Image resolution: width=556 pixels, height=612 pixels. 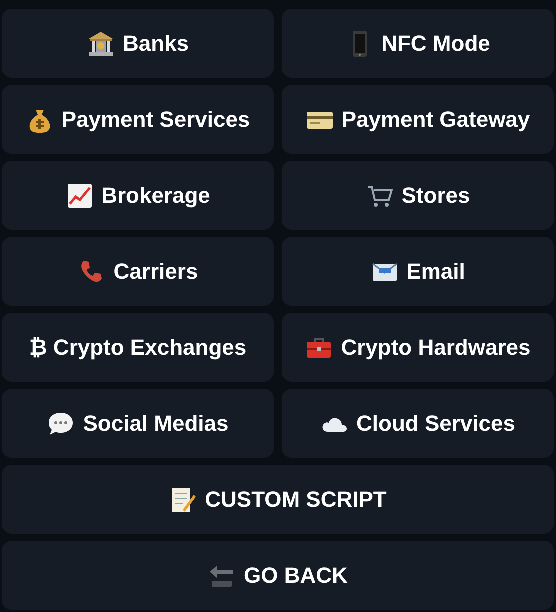 What do you see at coordinates (418, 423) in the screenshot?
I see `keyboard-button: Cloud Services` at bounding box center [418, 423].